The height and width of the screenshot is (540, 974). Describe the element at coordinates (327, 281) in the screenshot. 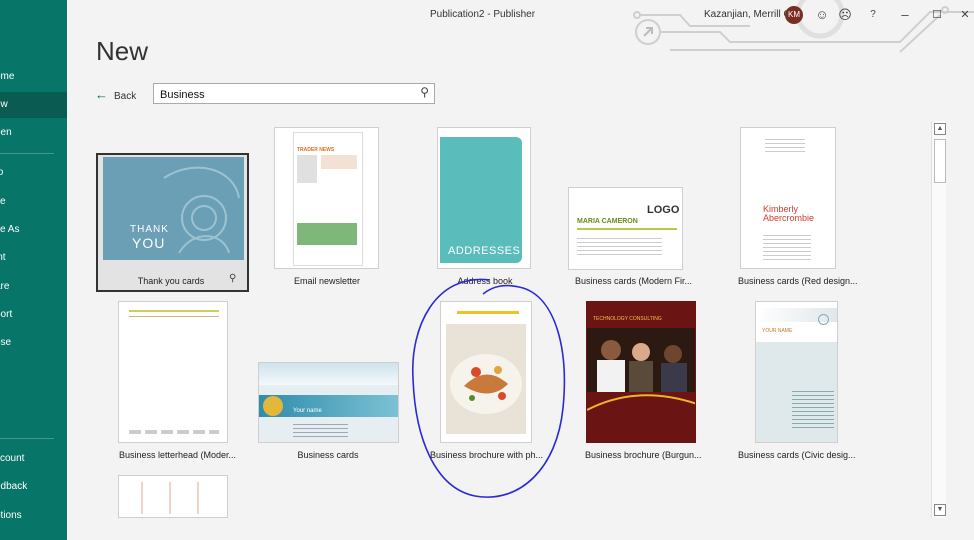

I see `template-label: Email newsletter` at that location.